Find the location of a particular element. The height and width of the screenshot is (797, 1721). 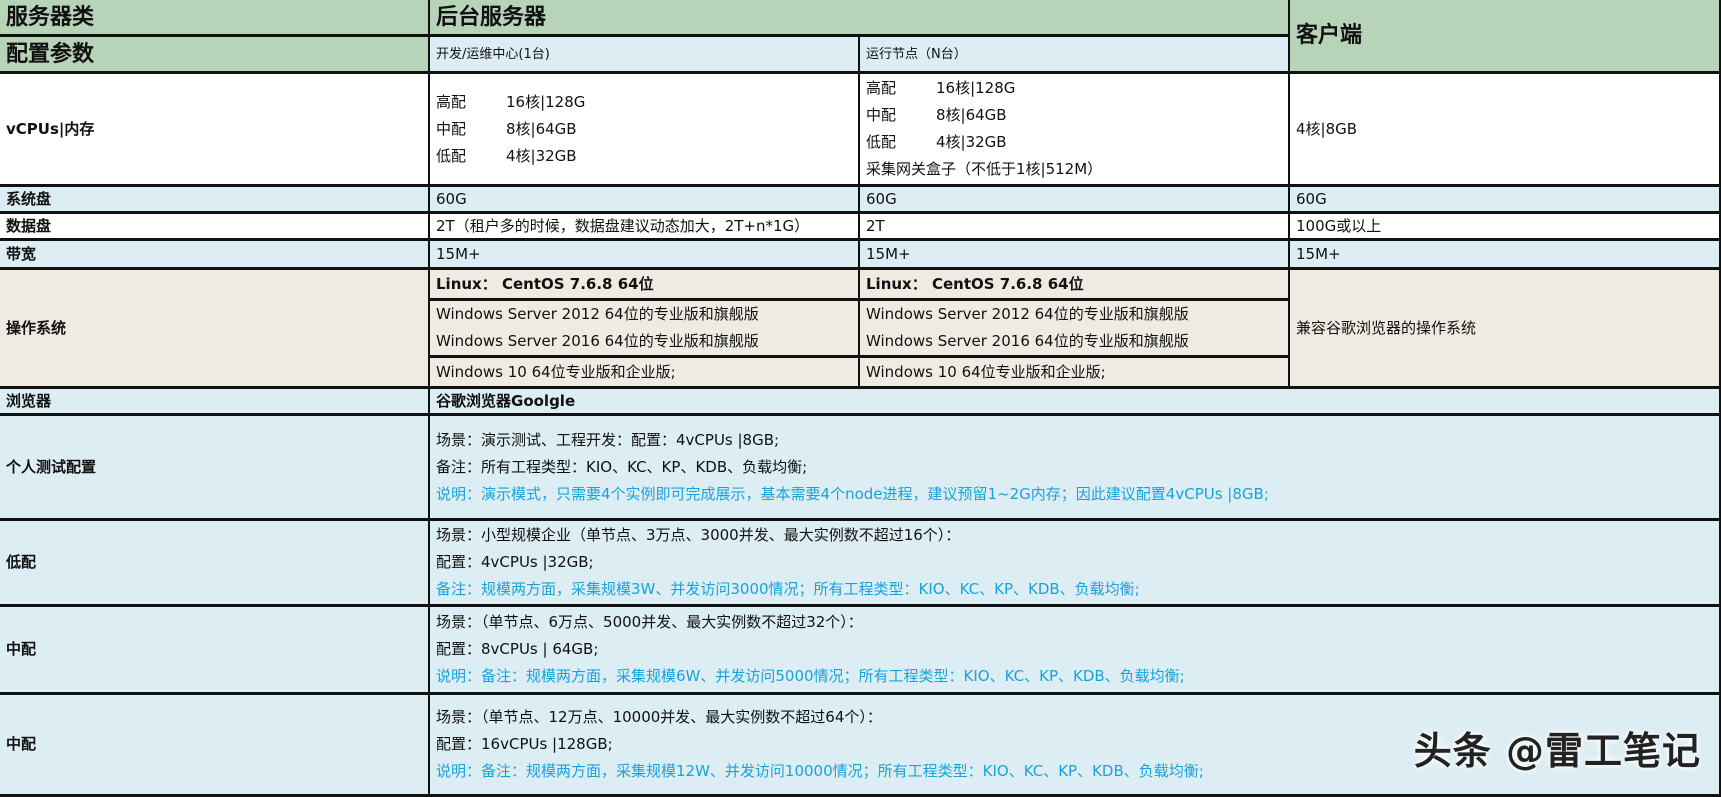

header-config-params: 配置参数 is located at coordinates (215, 55).